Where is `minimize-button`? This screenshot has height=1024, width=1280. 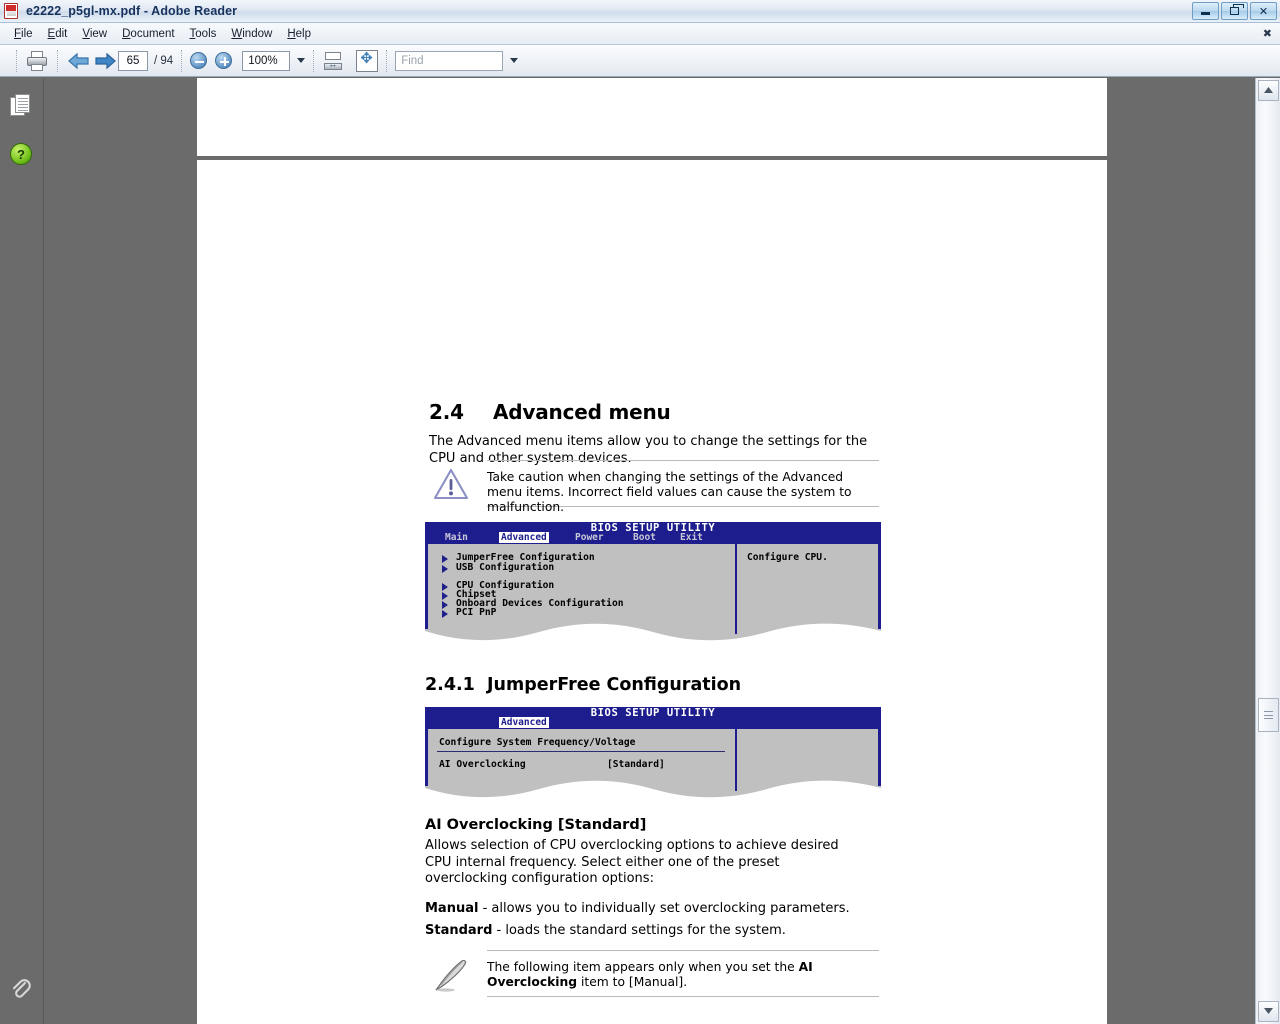
minimize-button is located at coordinates (1205, 11).